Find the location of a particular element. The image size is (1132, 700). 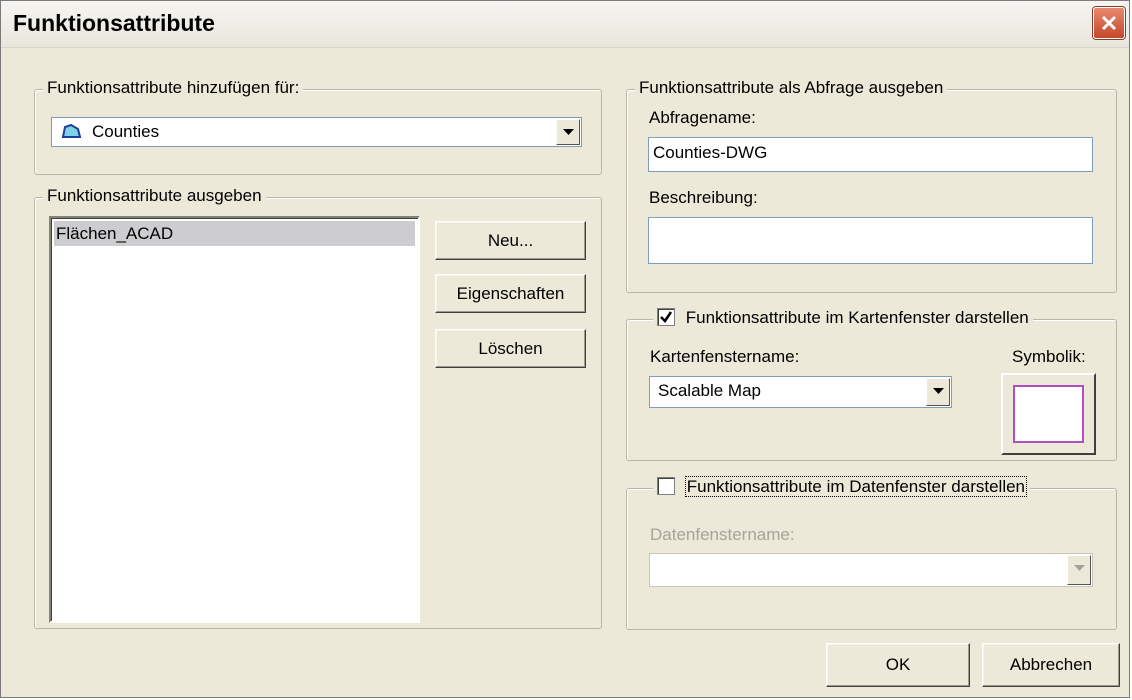

title-bar: Funktionsattribute is located at coordinates (565, 24).